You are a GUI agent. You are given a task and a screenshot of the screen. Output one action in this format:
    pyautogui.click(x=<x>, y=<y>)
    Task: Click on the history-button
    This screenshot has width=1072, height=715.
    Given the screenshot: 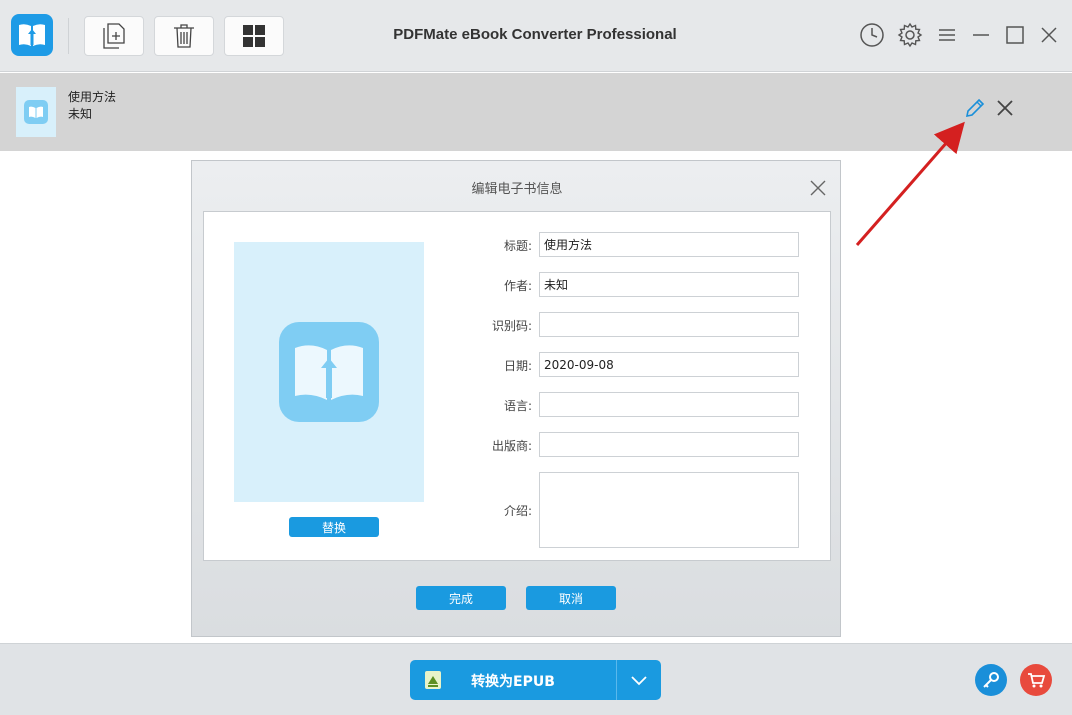 What is the action you would take?
    pyautogui.click(x=872, y=35)
    